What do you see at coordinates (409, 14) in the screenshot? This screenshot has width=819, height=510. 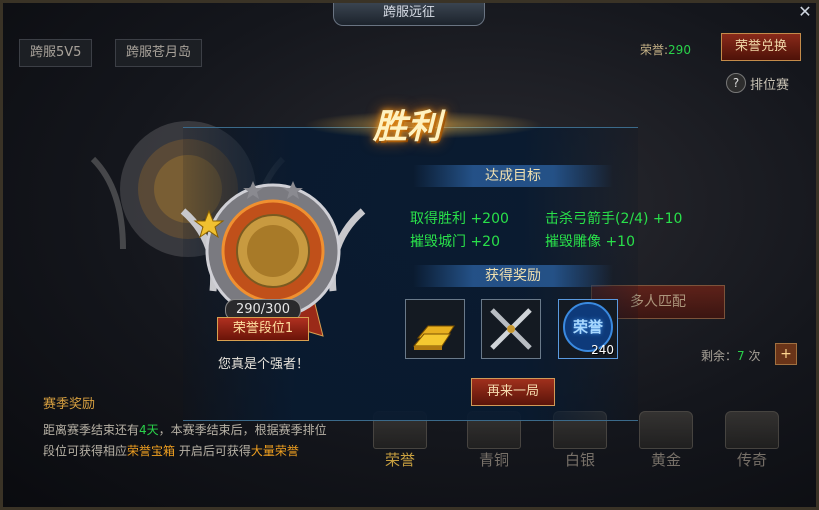 I see `window-title: 跨服远征` at bounding box center [409, 14].